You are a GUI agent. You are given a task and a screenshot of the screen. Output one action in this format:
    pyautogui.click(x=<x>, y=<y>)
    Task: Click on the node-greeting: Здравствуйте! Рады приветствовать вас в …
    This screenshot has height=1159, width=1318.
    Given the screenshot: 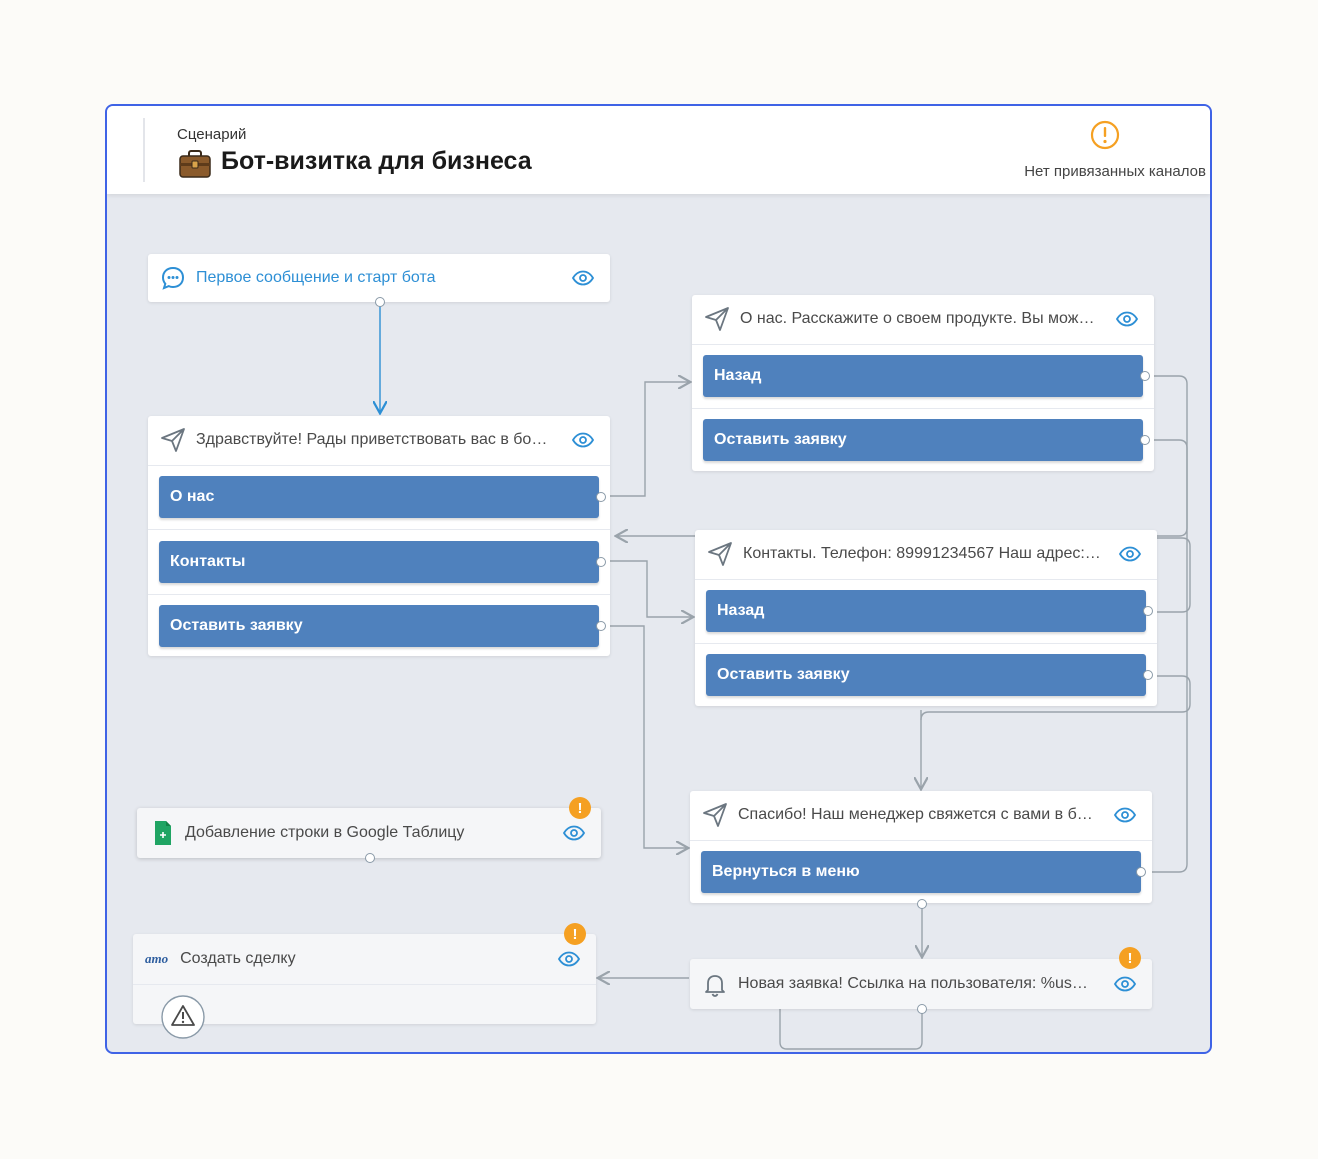 What is the action you would take?
    pyautogui.click(x=379, y=536)
    